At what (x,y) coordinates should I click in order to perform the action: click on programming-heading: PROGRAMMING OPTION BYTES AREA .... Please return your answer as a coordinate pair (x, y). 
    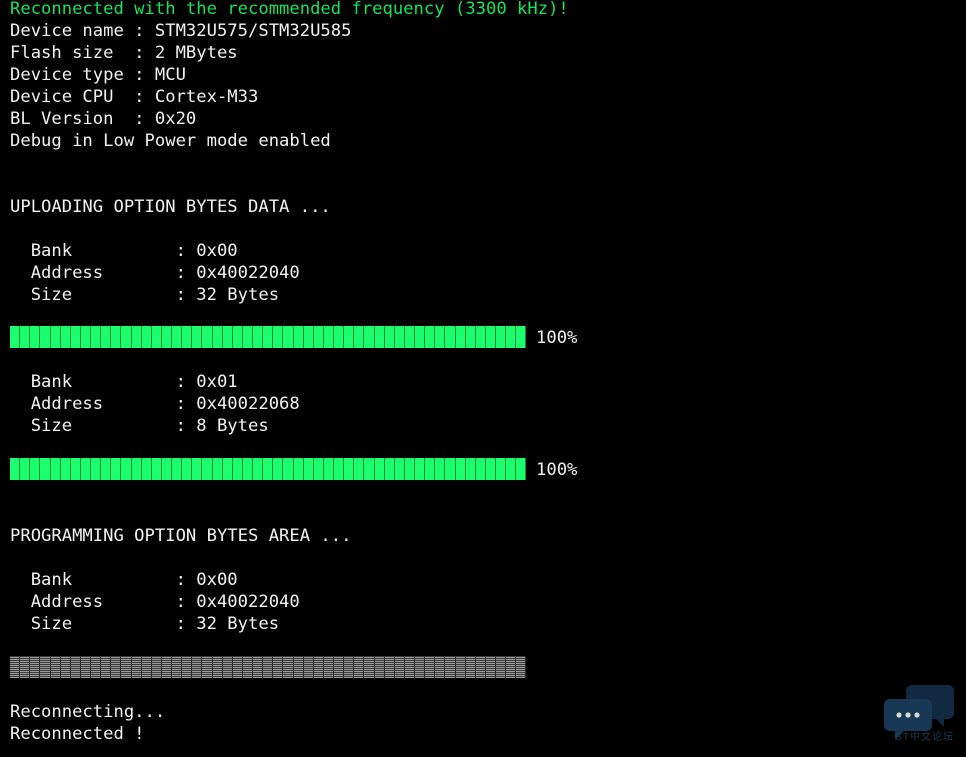
    Looking at the image, I should click on (181, 536).